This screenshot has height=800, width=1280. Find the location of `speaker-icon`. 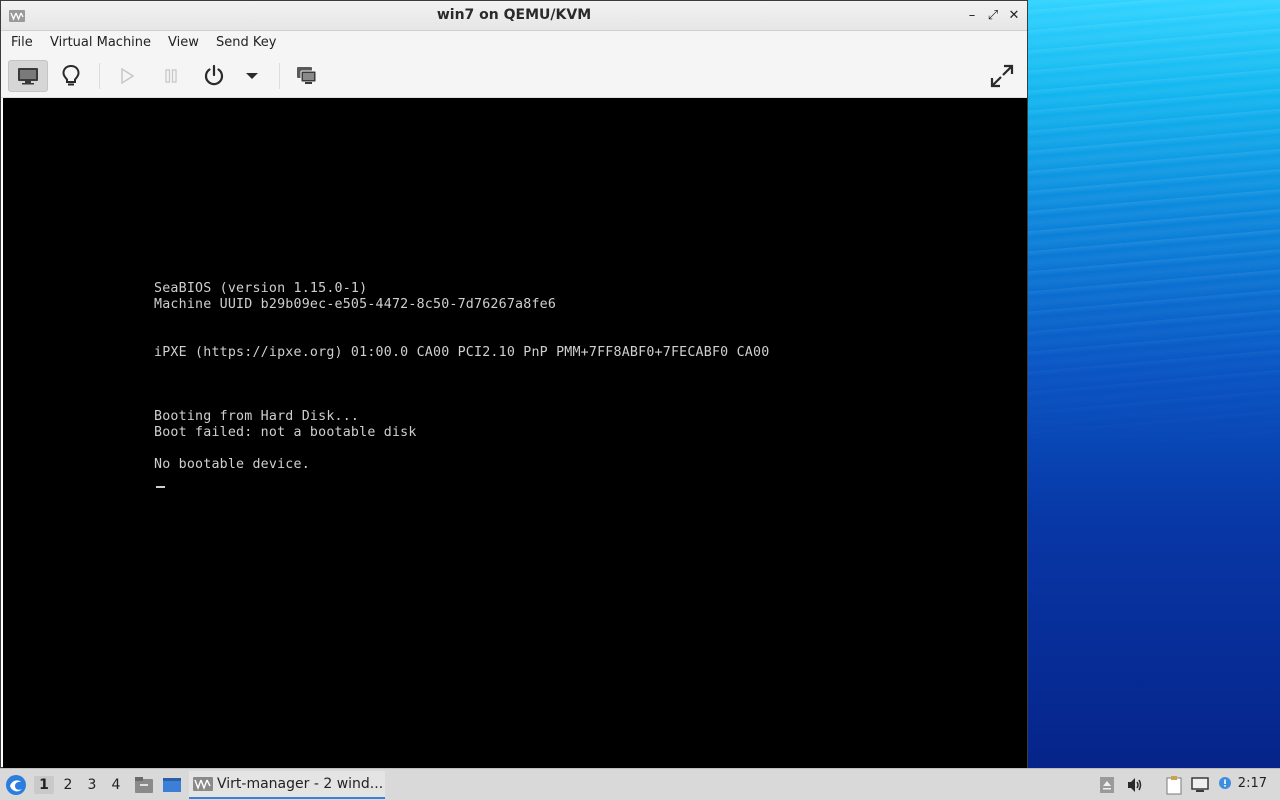

speaker-icon is located at coordinates (1135, 785).